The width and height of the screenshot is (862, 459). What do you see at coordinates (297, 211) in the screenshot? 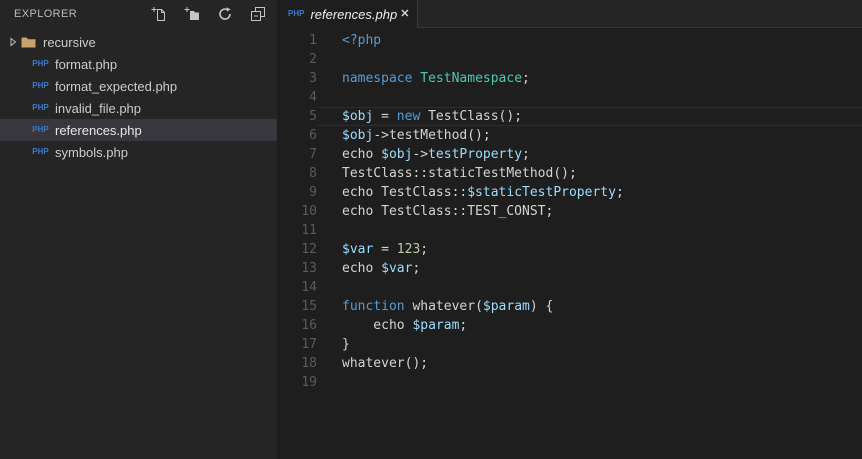
I see `line-number: 10` at bounding box center [297, 211].